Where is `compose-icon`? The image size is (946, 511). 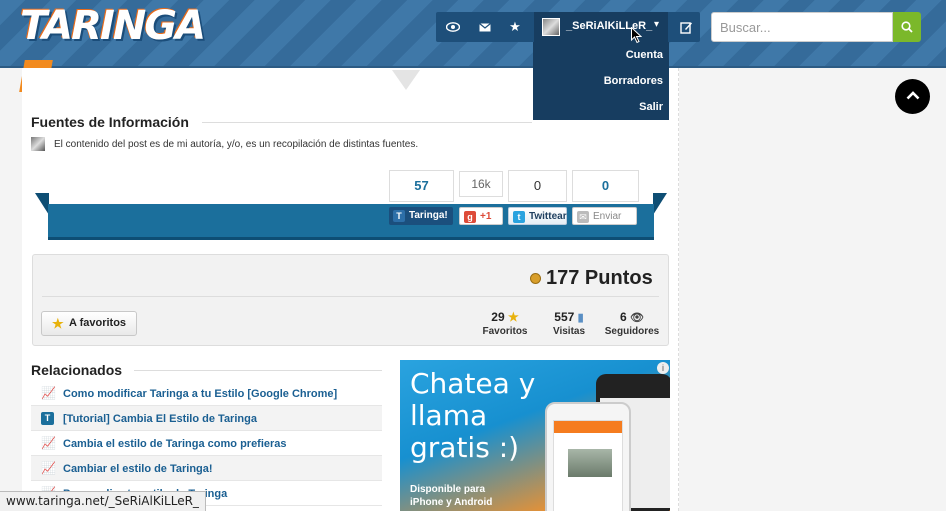 compose-icon is located at coordinates (686, 27).